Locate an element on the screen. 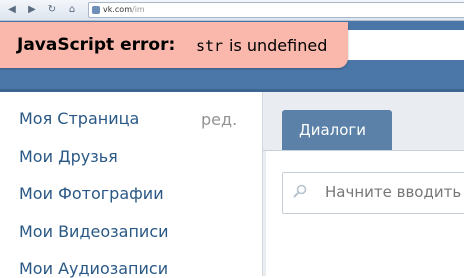  menu-item-friends: Мои Друзья is located at coordinates (68, 156).